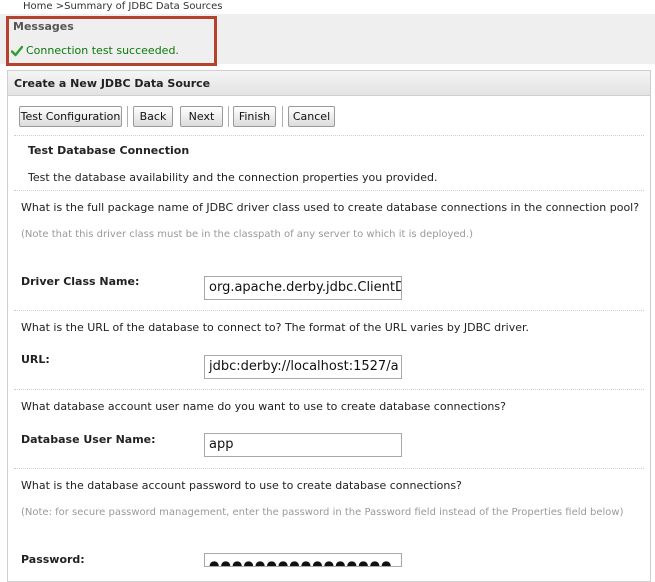  What do you see at coordinates (303, 288) in the screenshot?
I see `driver-class-field: org.apache.derby.jdbc.ClientDriver` at bounding box center [303, 288].